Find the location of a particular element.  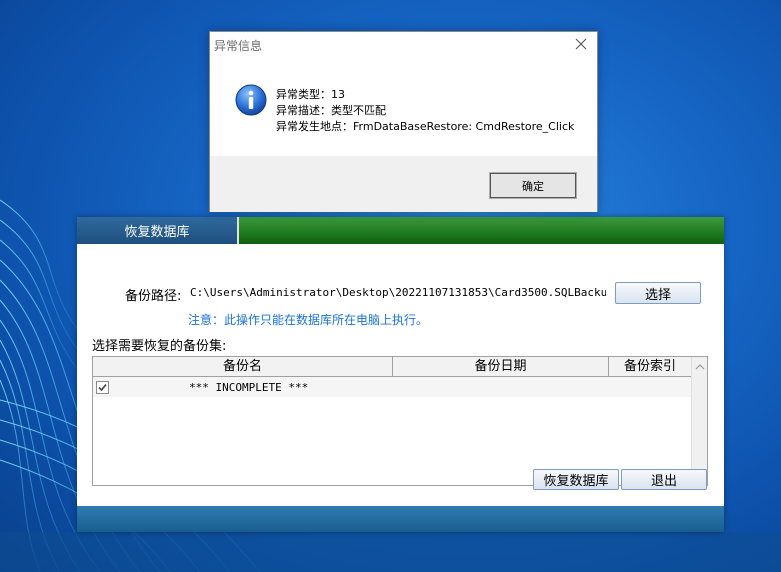

column-header-index: 备份索引 is located at coordinates (650, 367).